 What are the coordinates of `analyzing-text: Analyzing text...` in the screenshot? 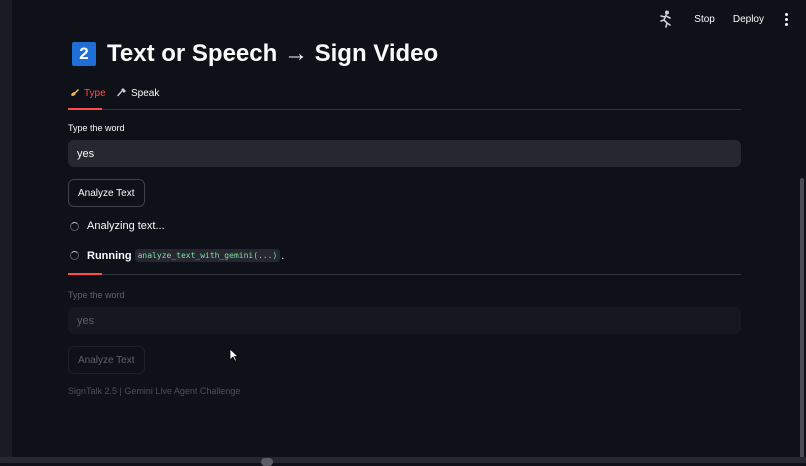 It's located at (126, 226).